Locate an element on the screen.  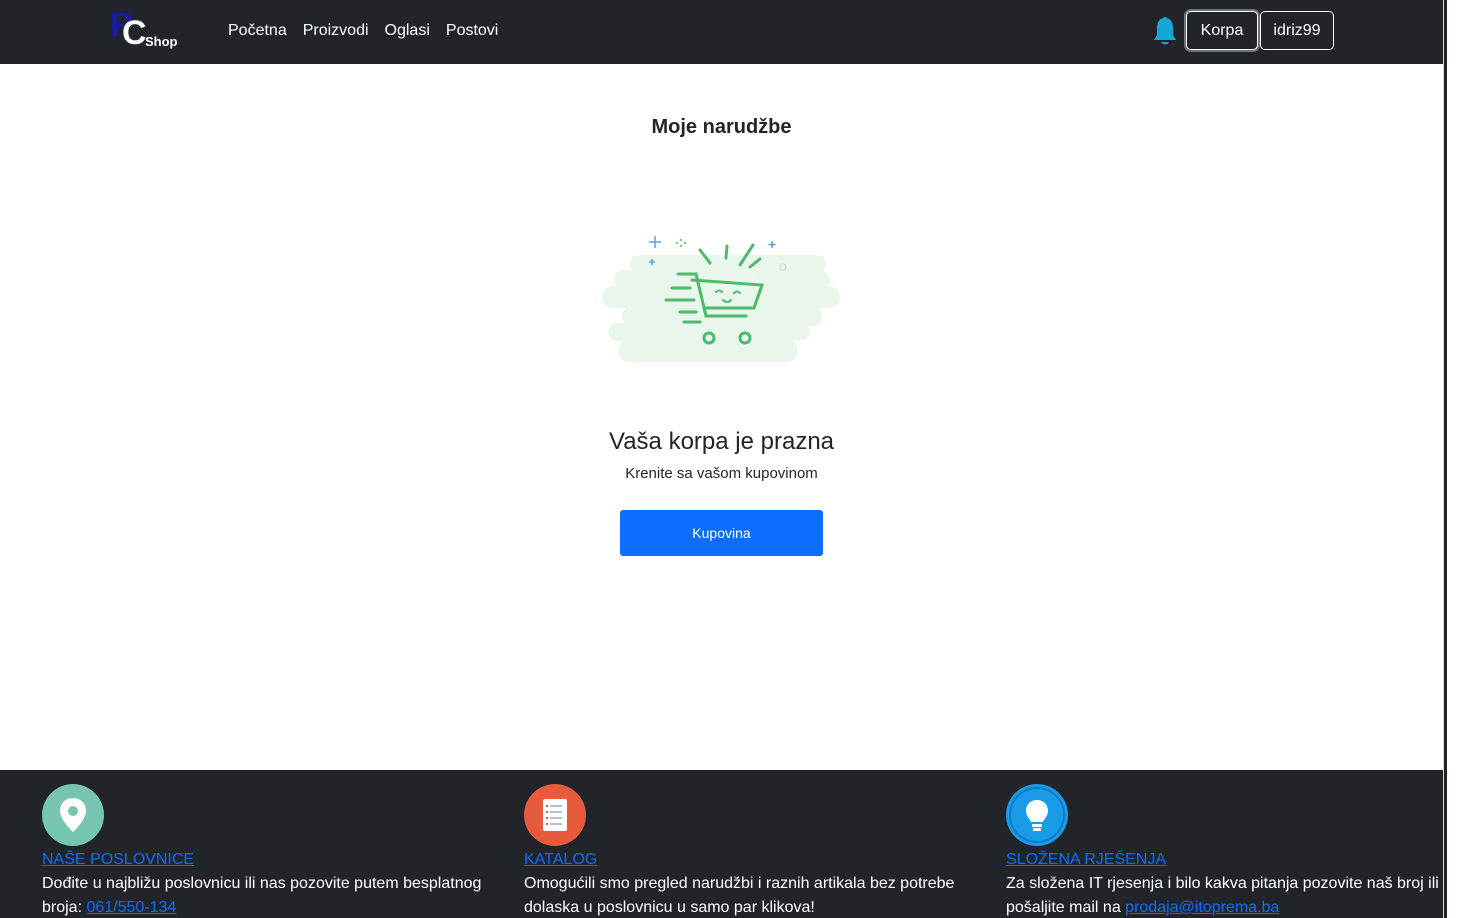
page-title: Moje narudžbe is located at coordinates (721, 127).